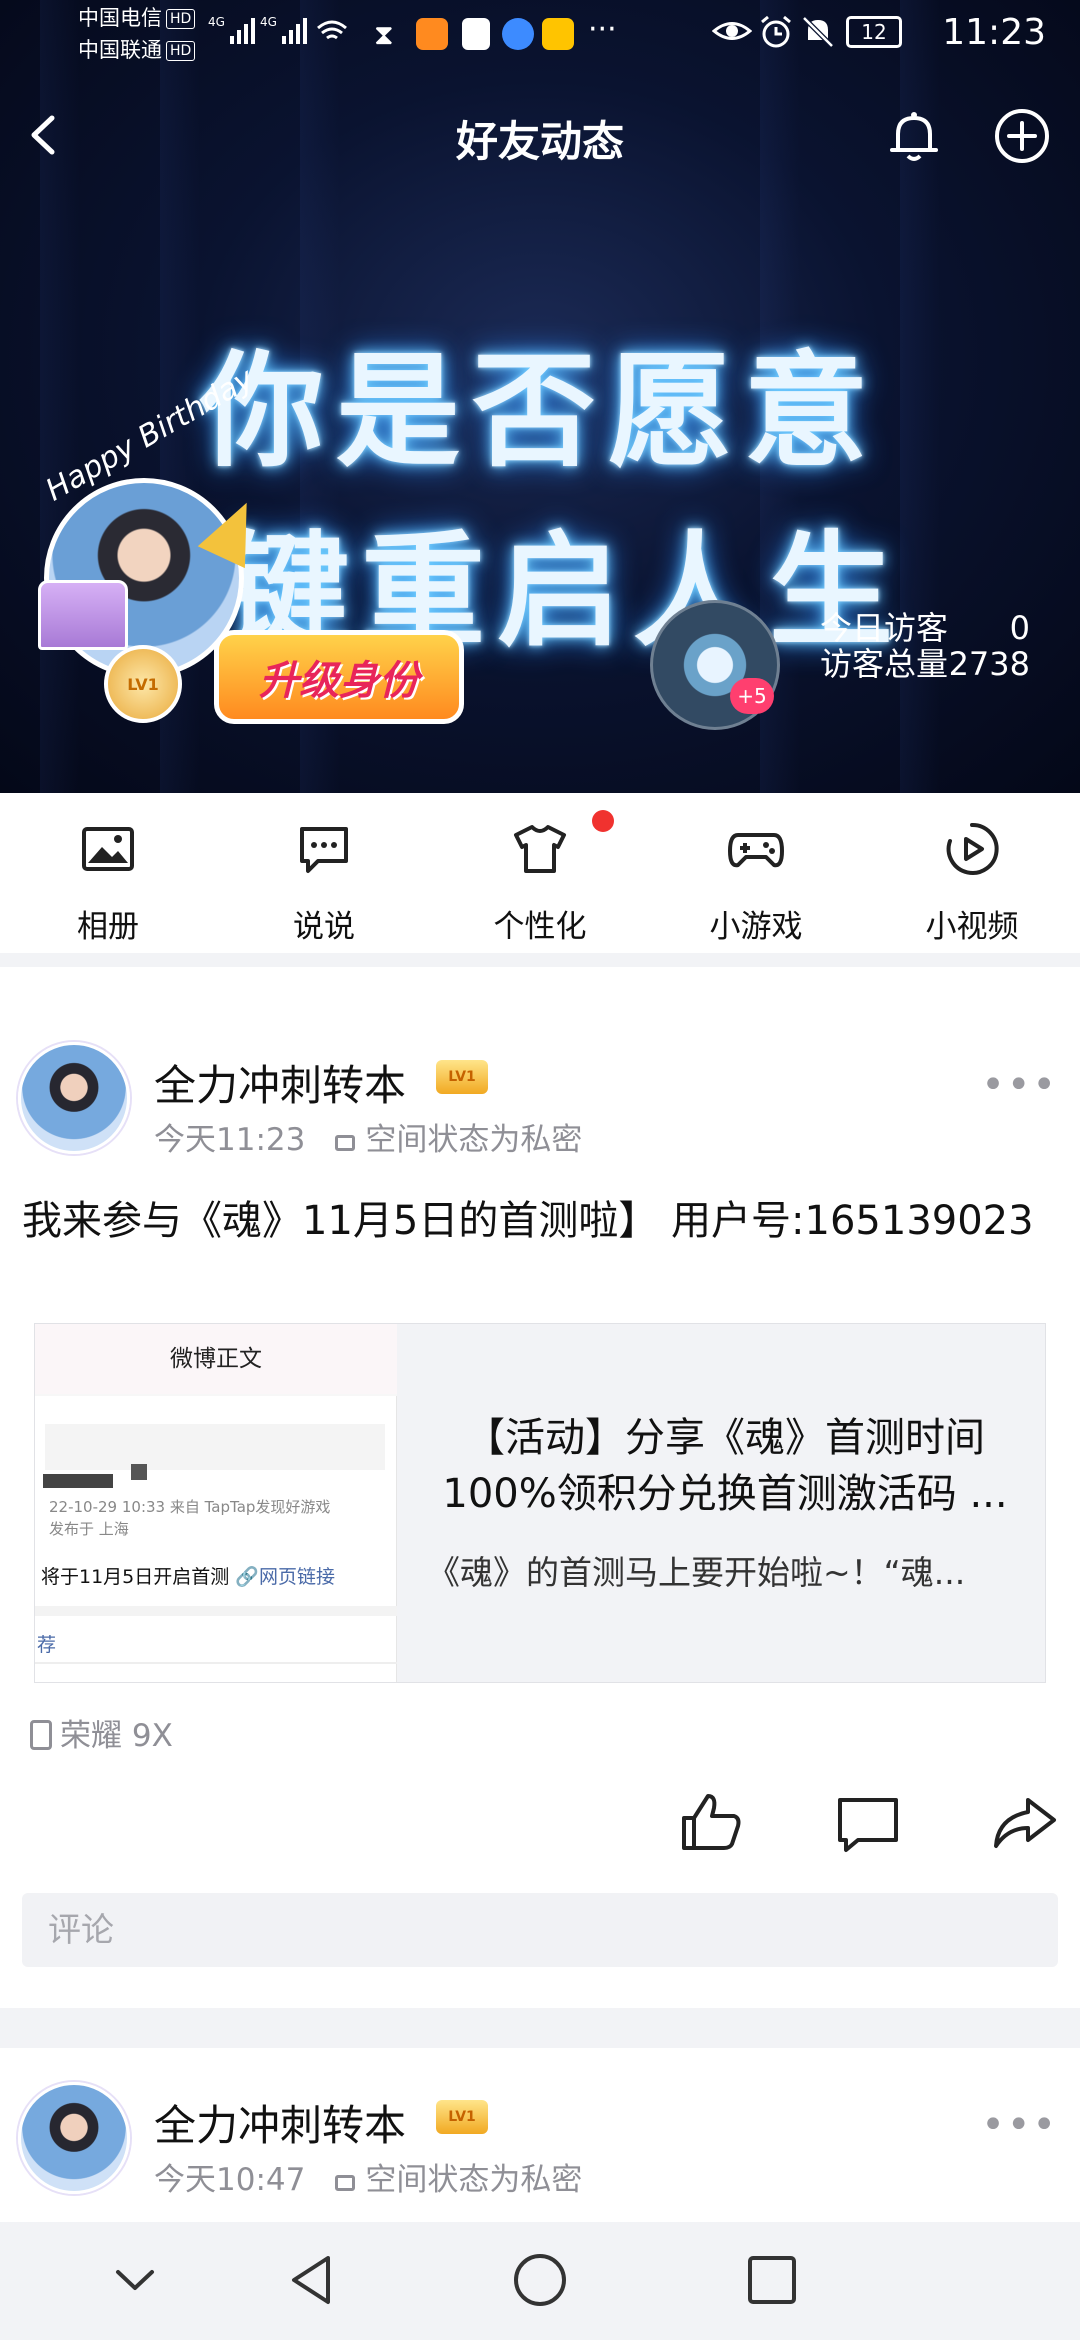 Image resolution: width=1080 pixels, height=2340 pixels. What do you see at coordinates (324, 850) in the screenshot?
I see `chat-bubble-icon` at bounding box center [324, 850].